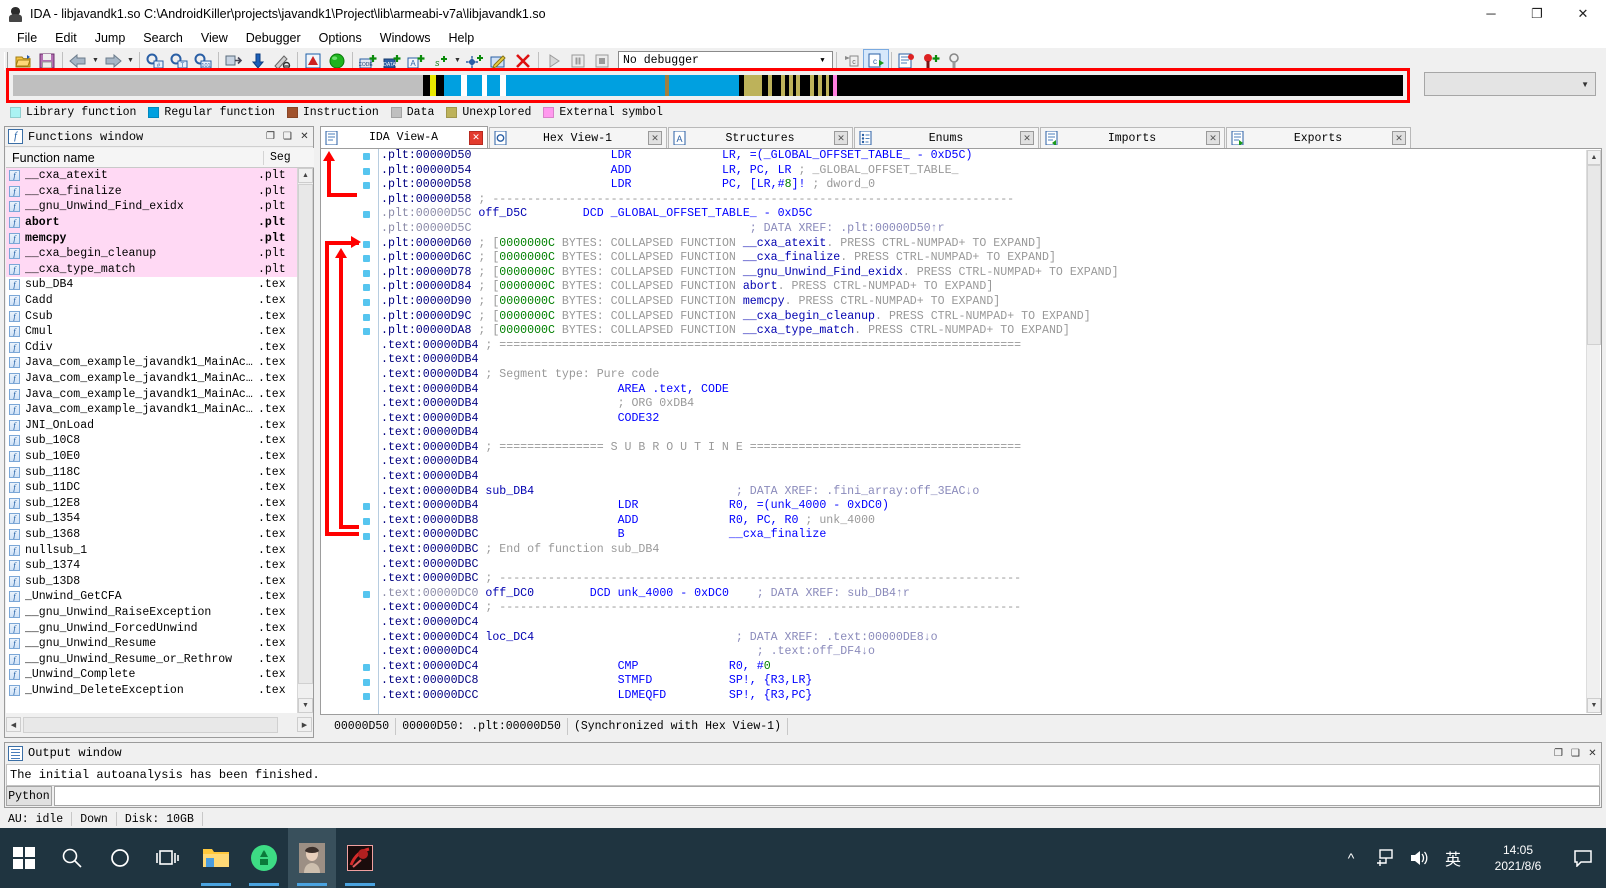 This screenshot has width=1606, height=888. What do you see at coordinates (120, 858) in the screenshot?
I see `cortana-icon` at bounding box center [120, 858].